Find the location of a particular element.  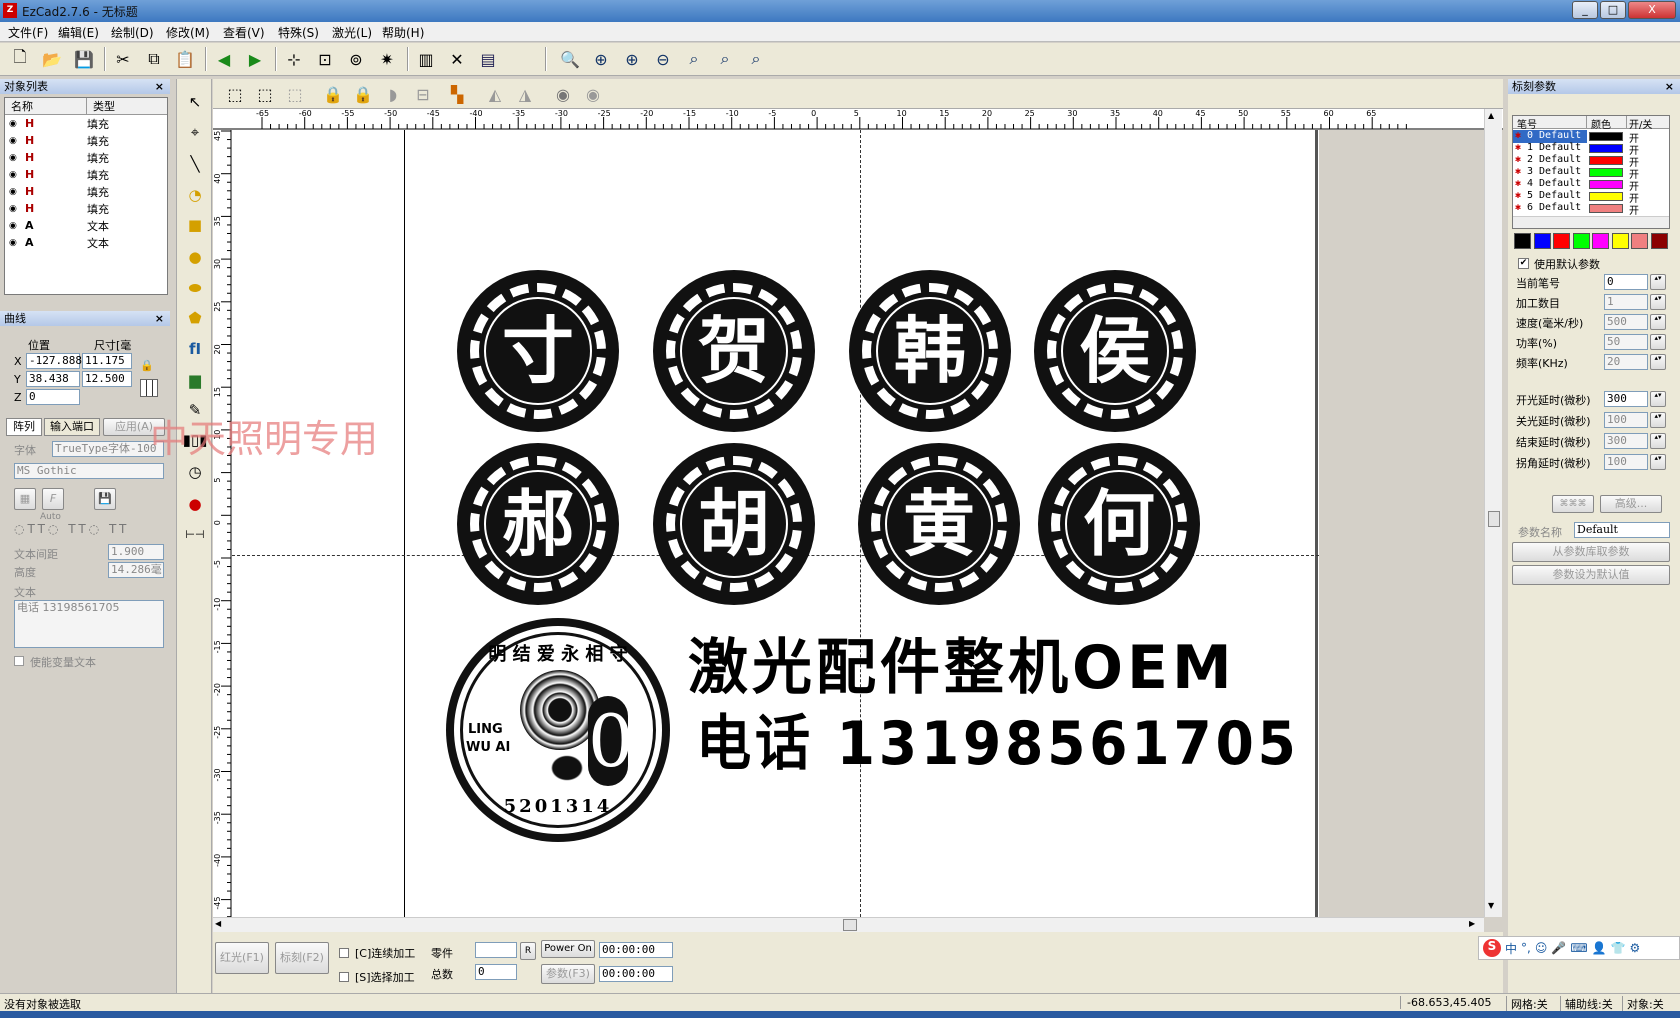

power-on-button: Power On is located at coordinates (568, 949).